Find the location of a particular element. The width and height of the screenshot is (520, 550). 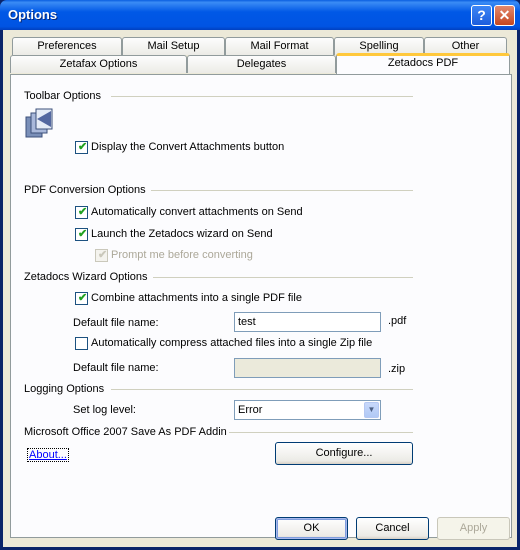

default-file-name-input: test is located at coordinates (307, 322).